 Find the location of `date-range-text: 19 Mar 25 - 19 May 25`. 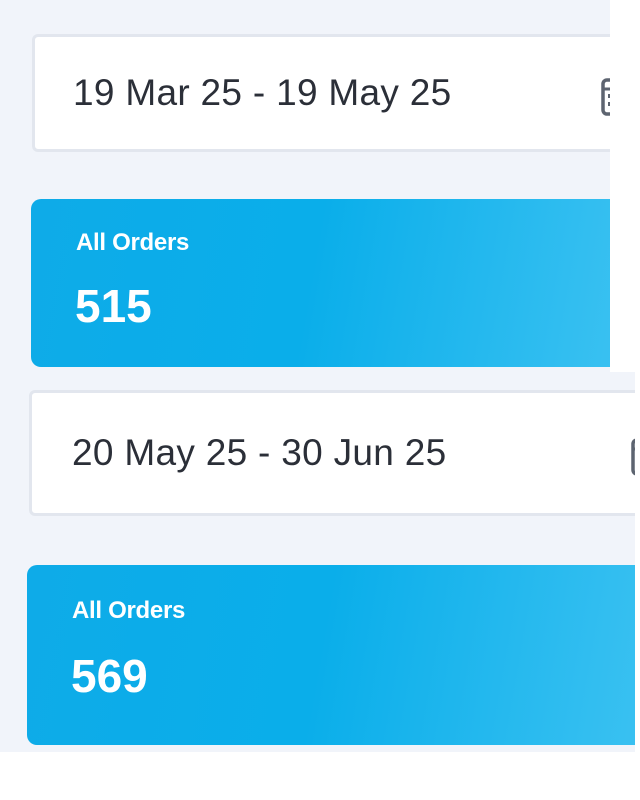

date-range-text: 19 Mar 25 - 19 May 25 is located at coordinates (262, 92).